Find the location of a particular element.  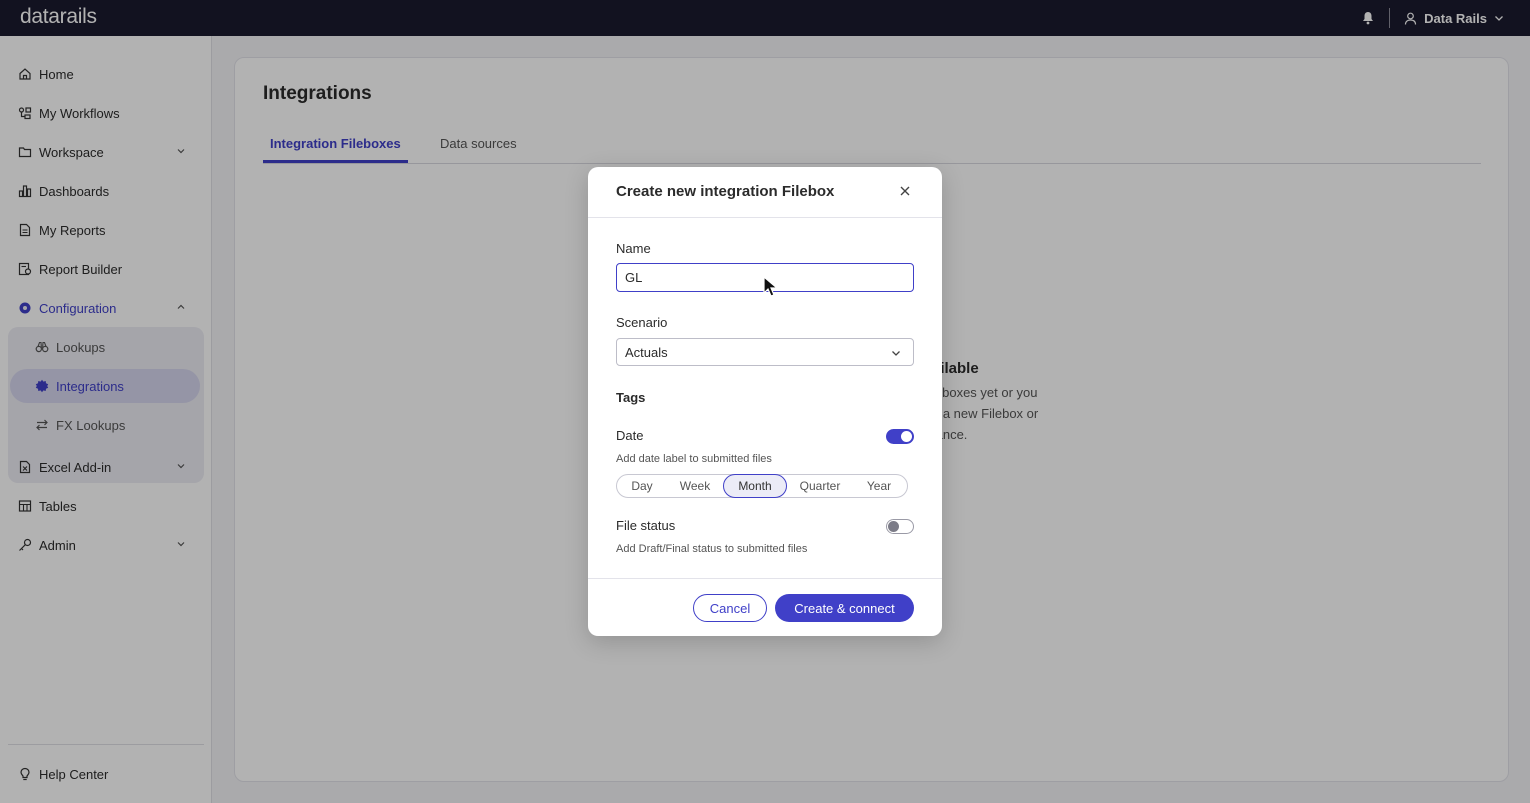

mouse-cursor-icon is located at coordinates (771, 286).